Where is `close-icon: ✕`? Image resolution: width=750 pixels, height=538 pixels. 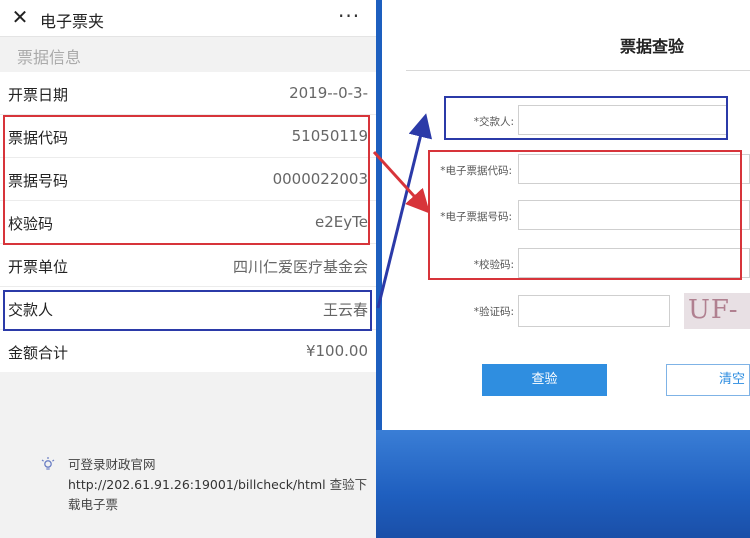
close-icon: ✕ is located at coordinates (20, 17).